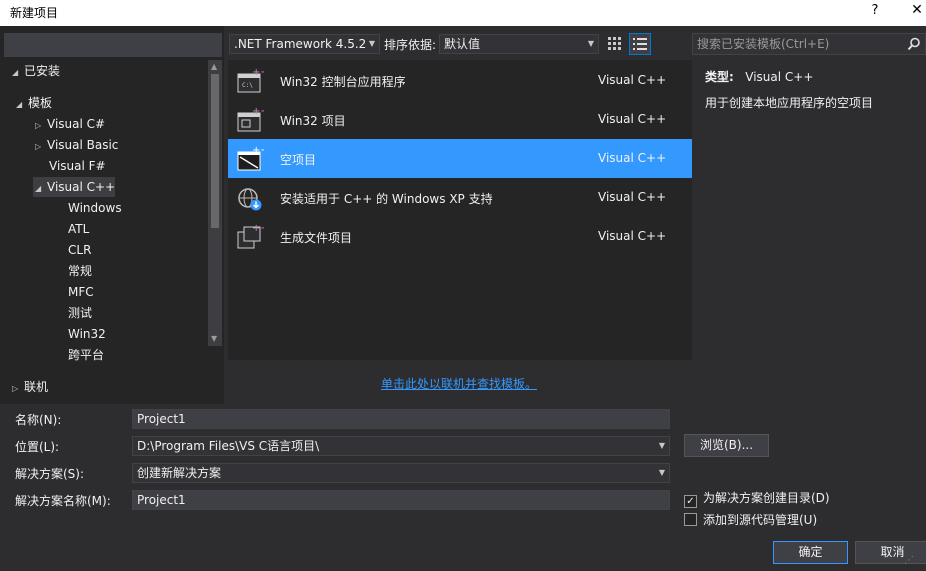  What do you see at coordinates (252, 237) in the screenshot?
I see `makefile-project-icon: ++` at bounding box center [252, 237].